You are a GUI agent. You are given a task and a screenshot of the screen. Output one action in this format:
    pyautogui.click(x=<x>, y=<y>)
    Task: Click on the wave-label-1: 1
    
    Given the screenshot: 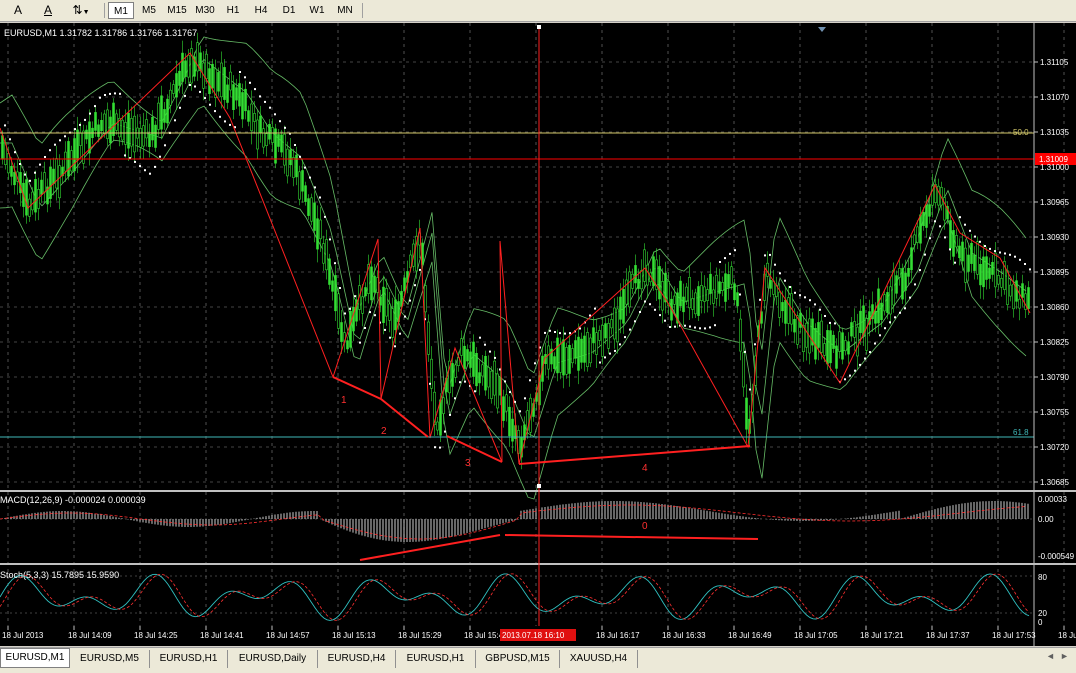 What is the action you would take?
    pyautogui.click(x=344, y=400)
    